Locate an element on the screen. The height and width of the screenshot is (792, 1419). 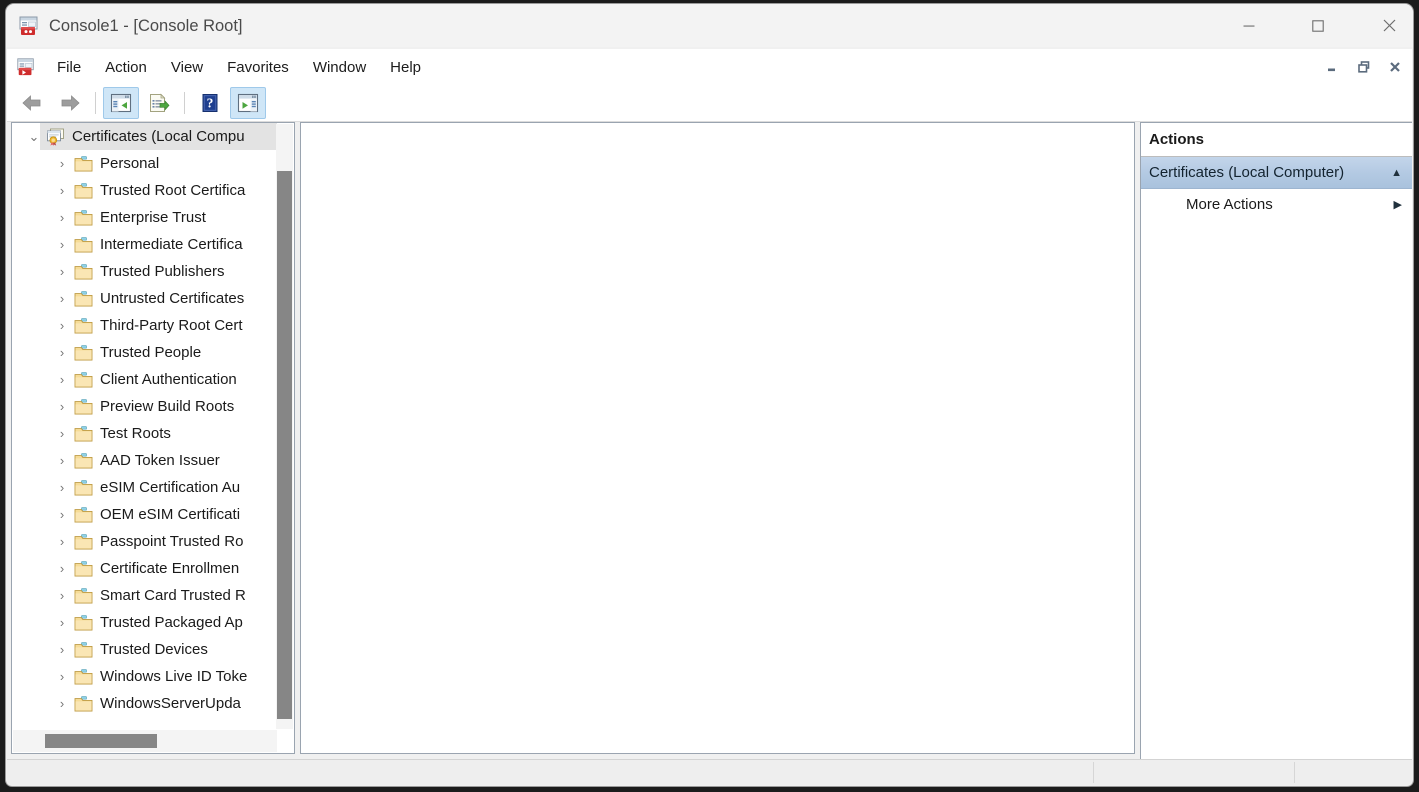
status-bar-divider is located at coordinates (1093, 772).